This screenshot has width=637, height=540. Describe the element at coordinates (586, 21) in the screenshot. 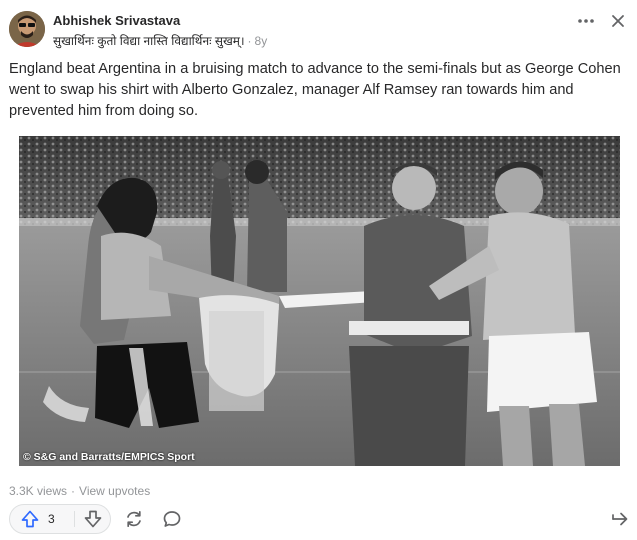

I see `more-options-icon` at that location.